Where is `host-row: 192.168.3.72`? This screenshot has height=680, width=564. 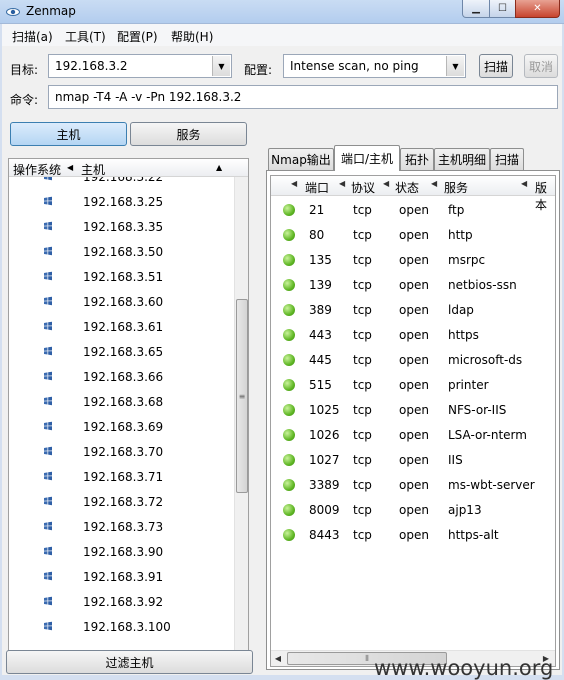
host-row: 192.168.3.72 is located at coordinates (121, 502).